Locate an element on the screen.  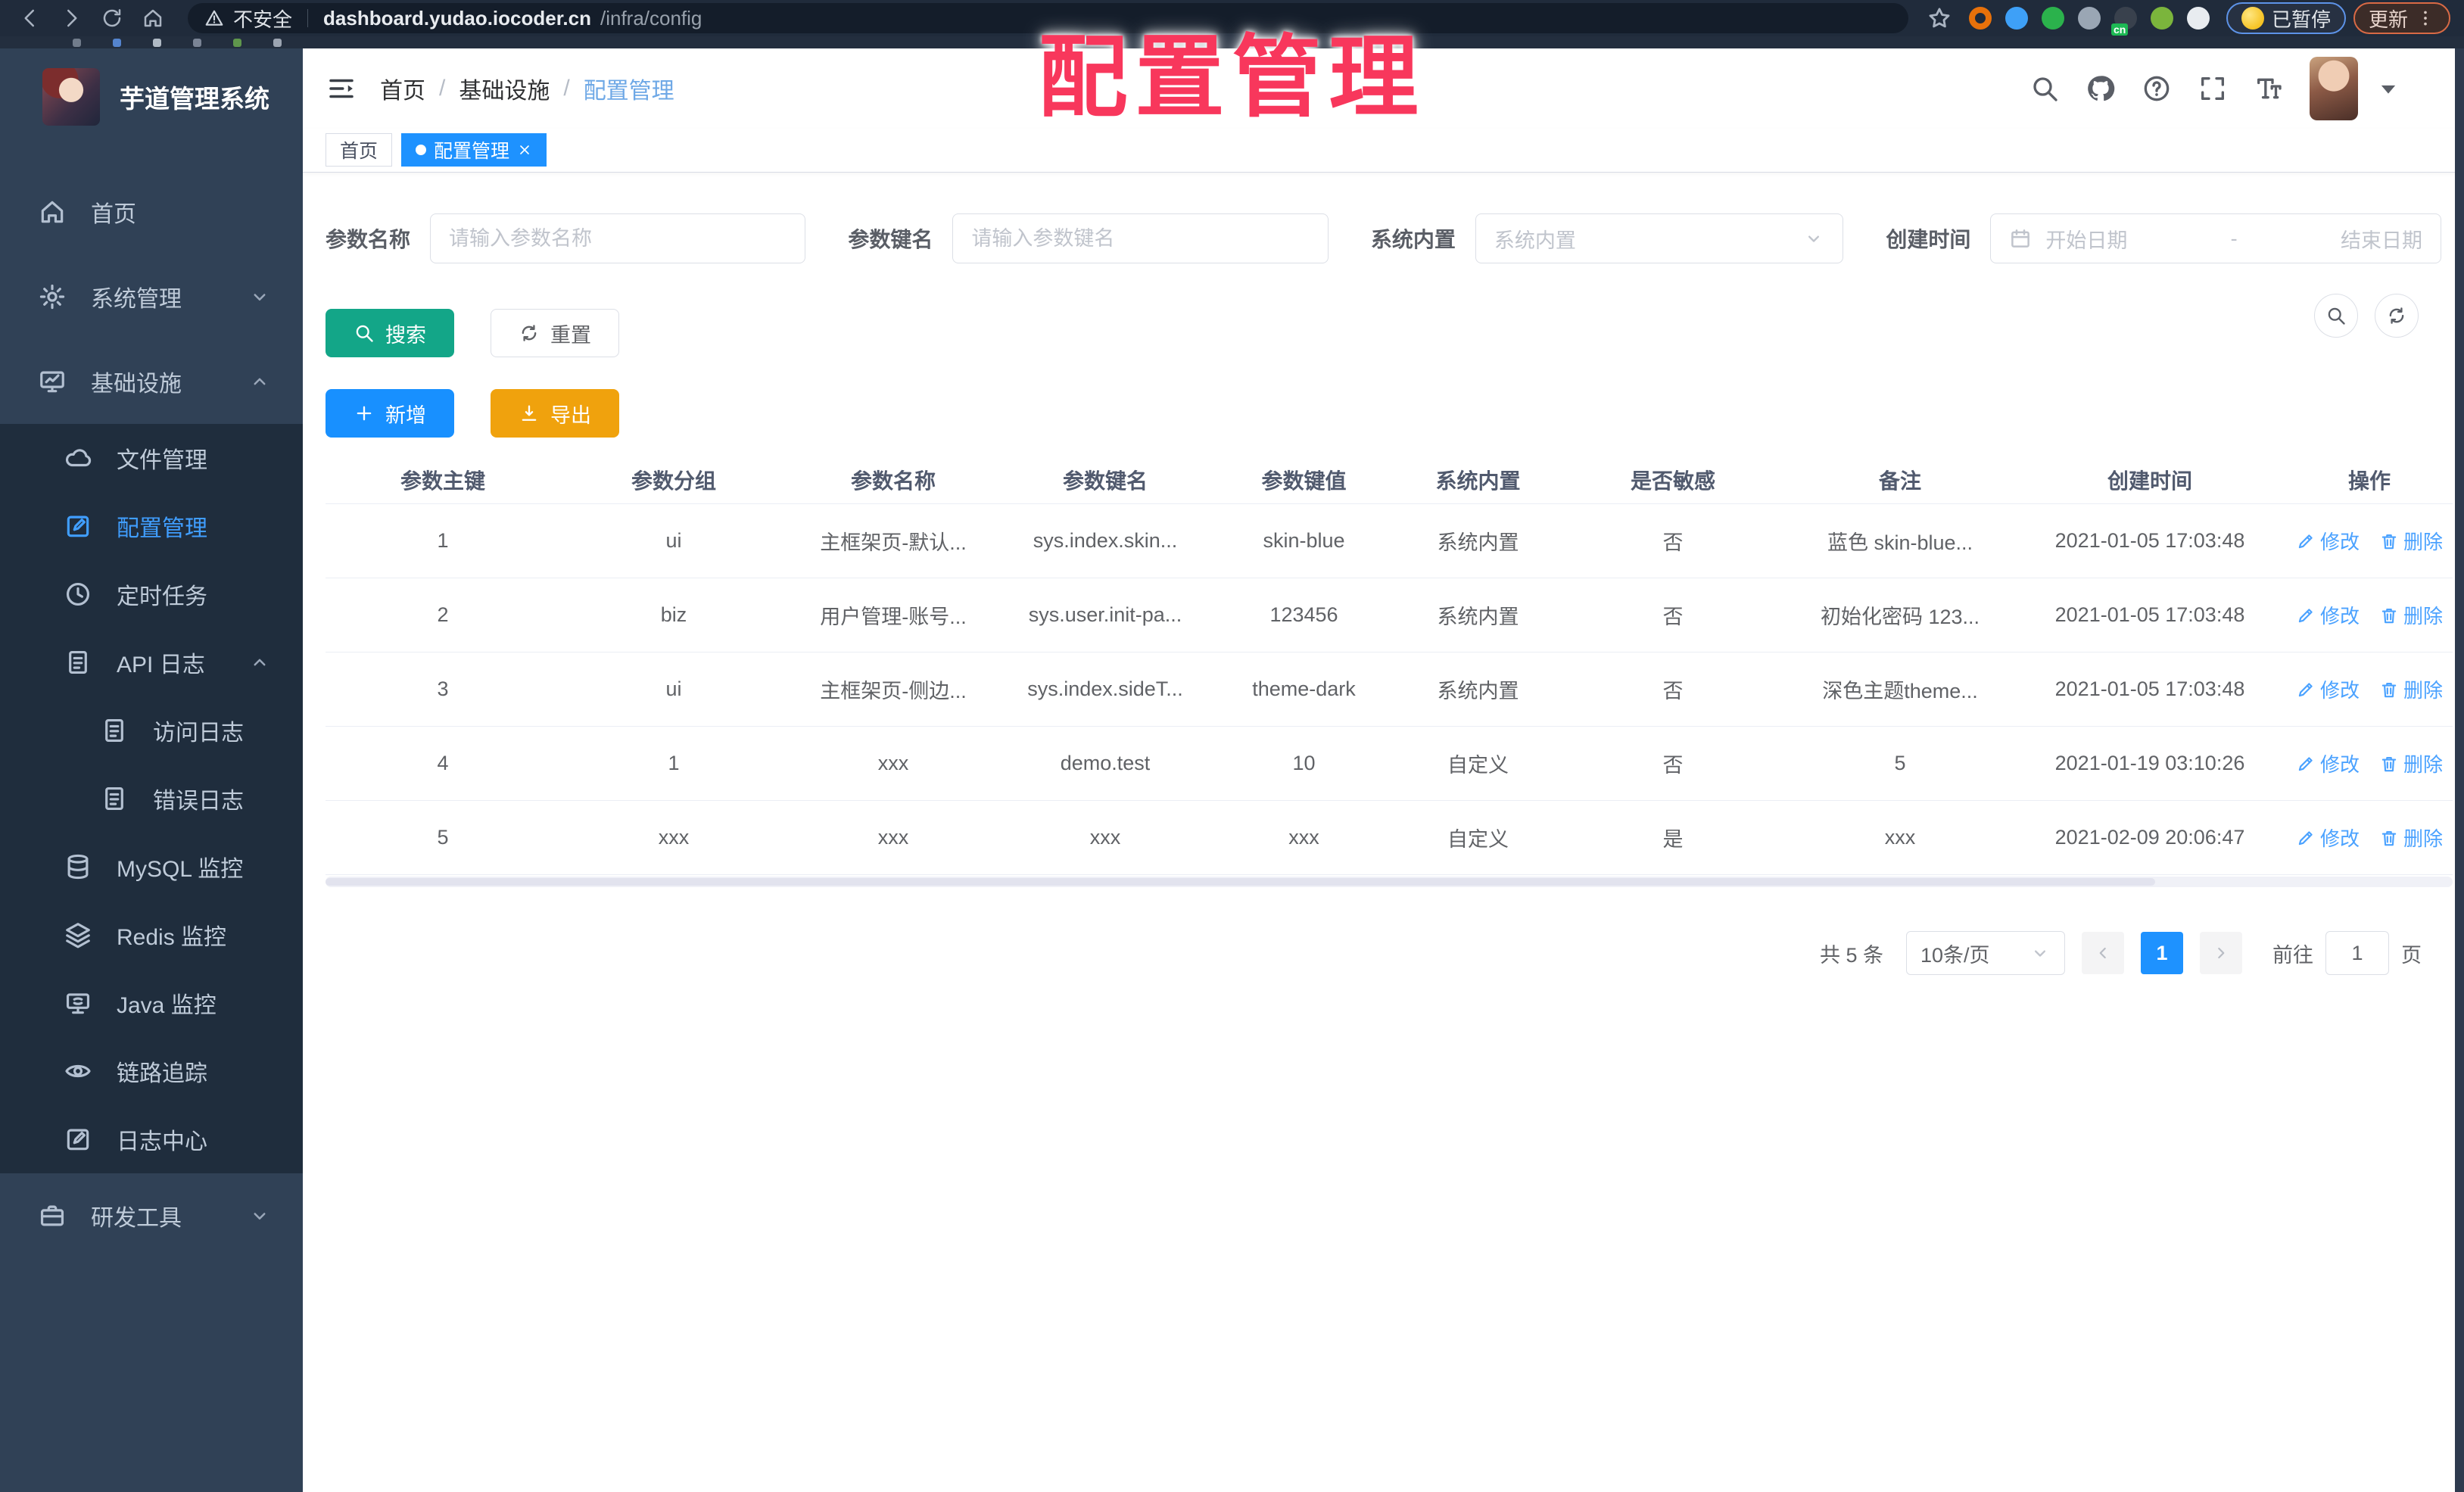
cell-id: 5 is located at coordinates (443, 837).